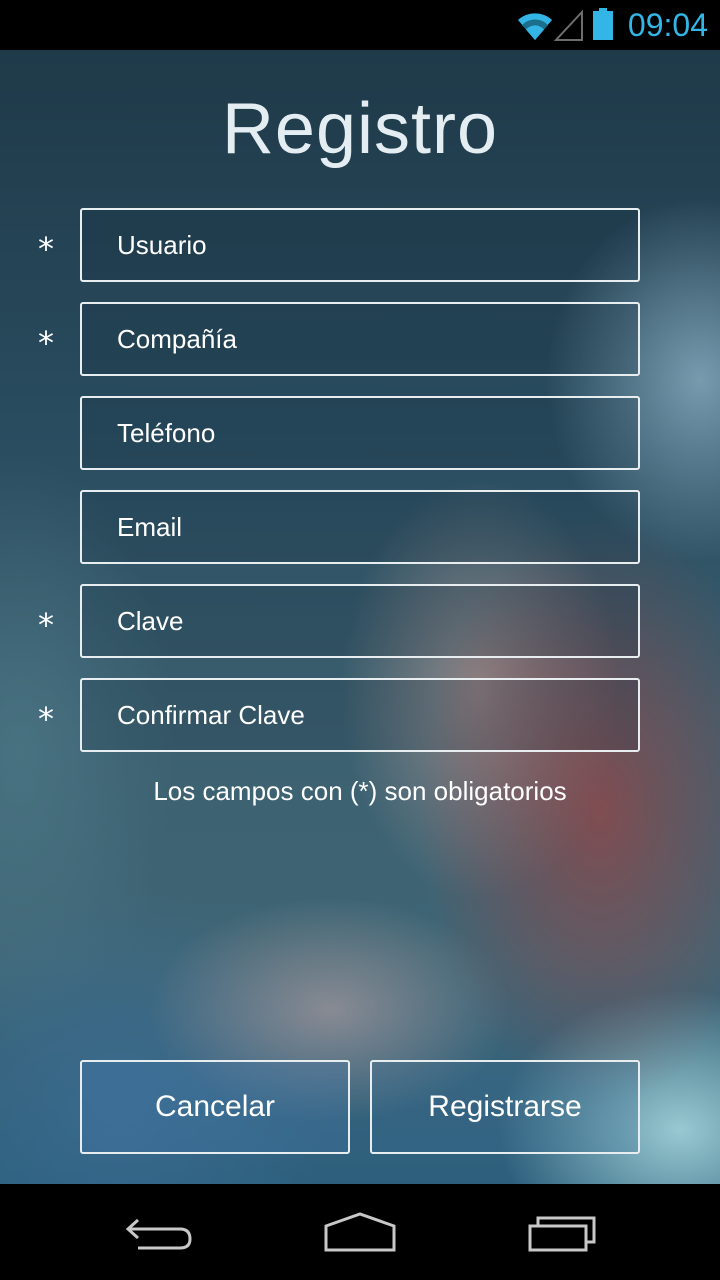 This screenshot has width=720, height=1280. I want to click on company-input: Compañía, so click(360, 339).